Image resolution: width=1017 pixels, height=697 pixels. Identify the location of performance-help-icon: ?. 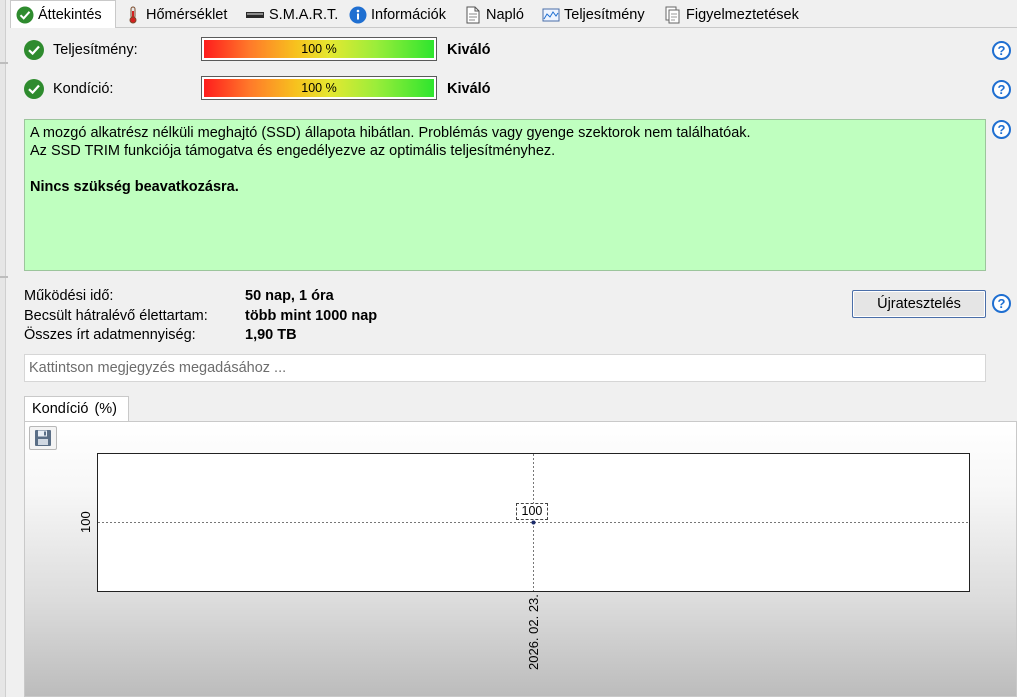
(1001, 50).